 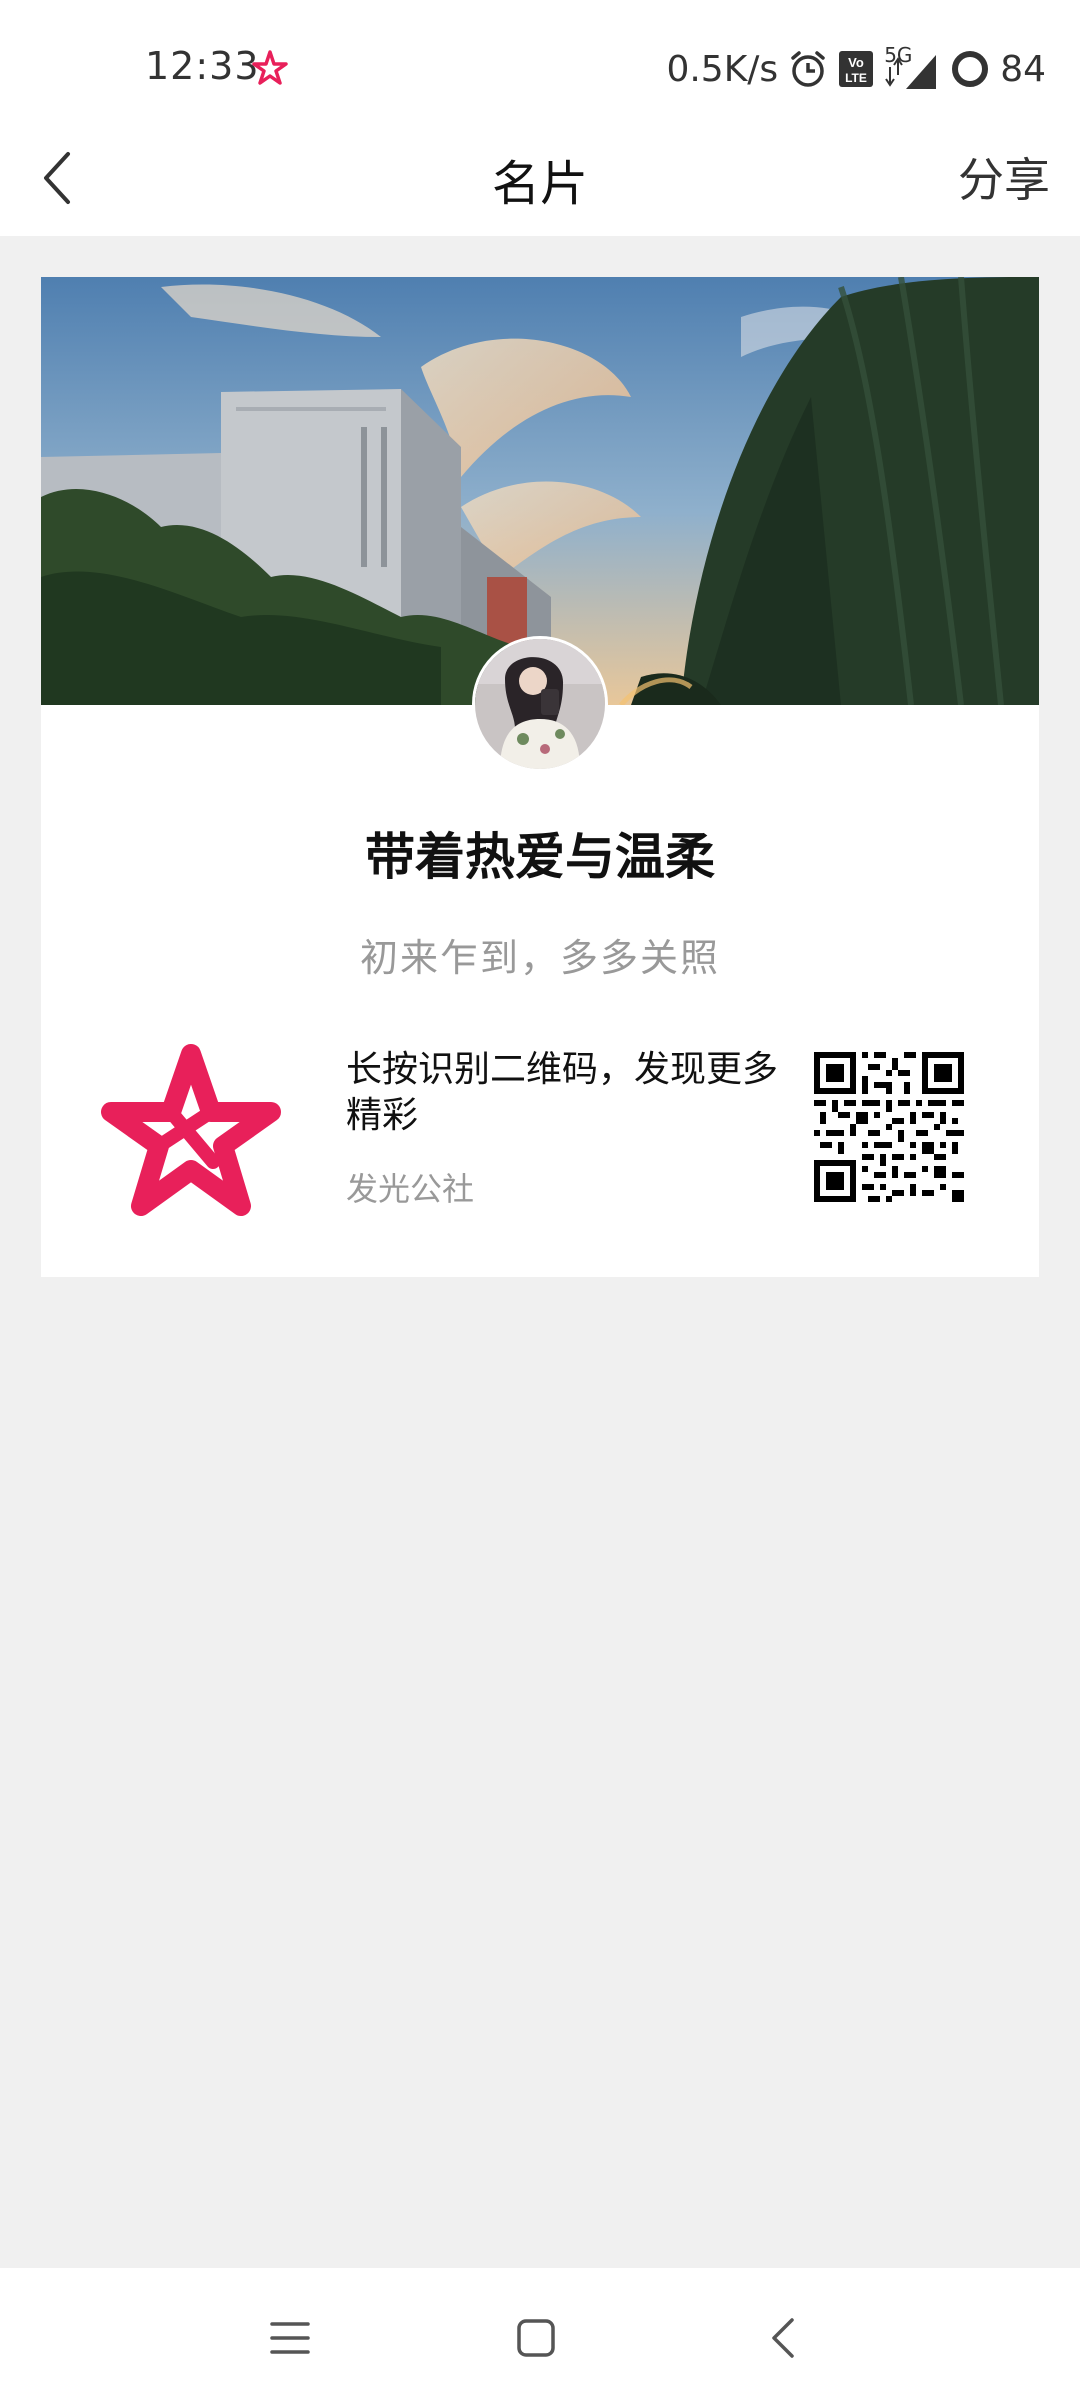 I want to click on home-button, so click(x=536, y=2338).